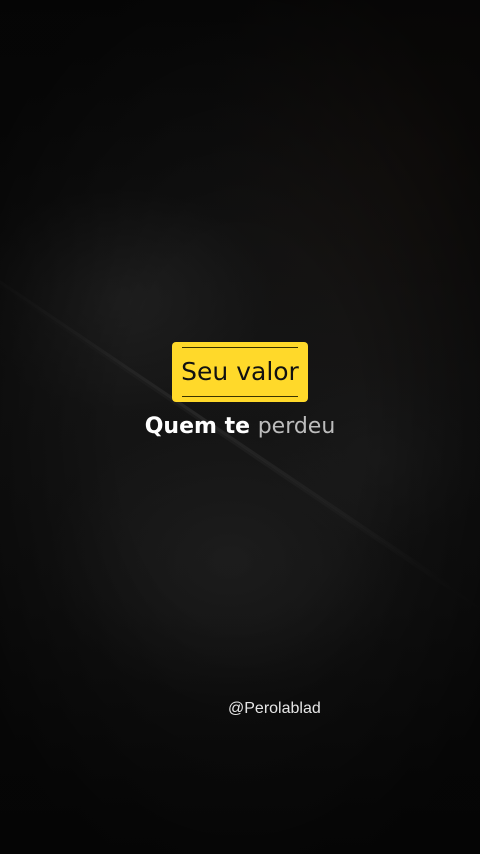 The width and height of the screenshot is (480, 854). Describe the element at coordinates (240, 396) in the screenshot. I see `caption-bottom-rule` at that location.